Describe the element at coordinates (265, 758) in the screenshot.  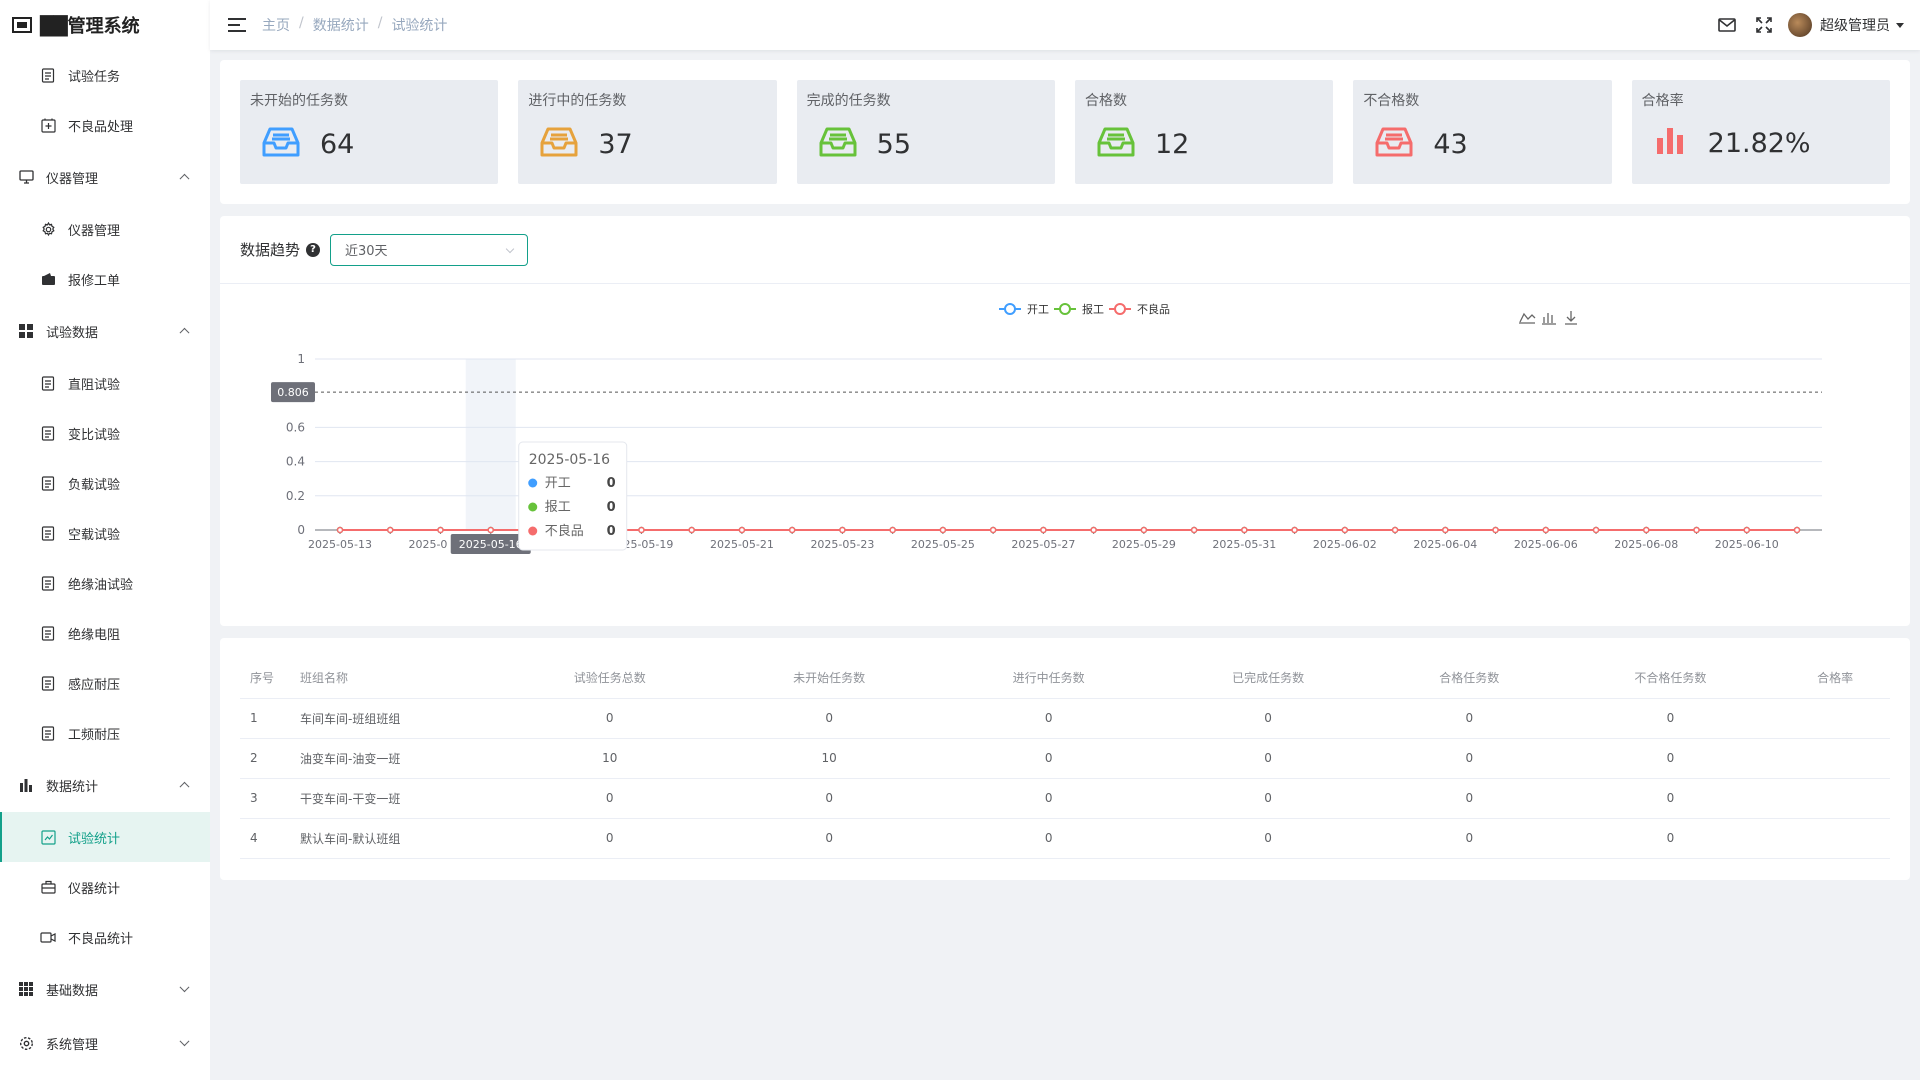
I see `table-cell: 2` at that location.